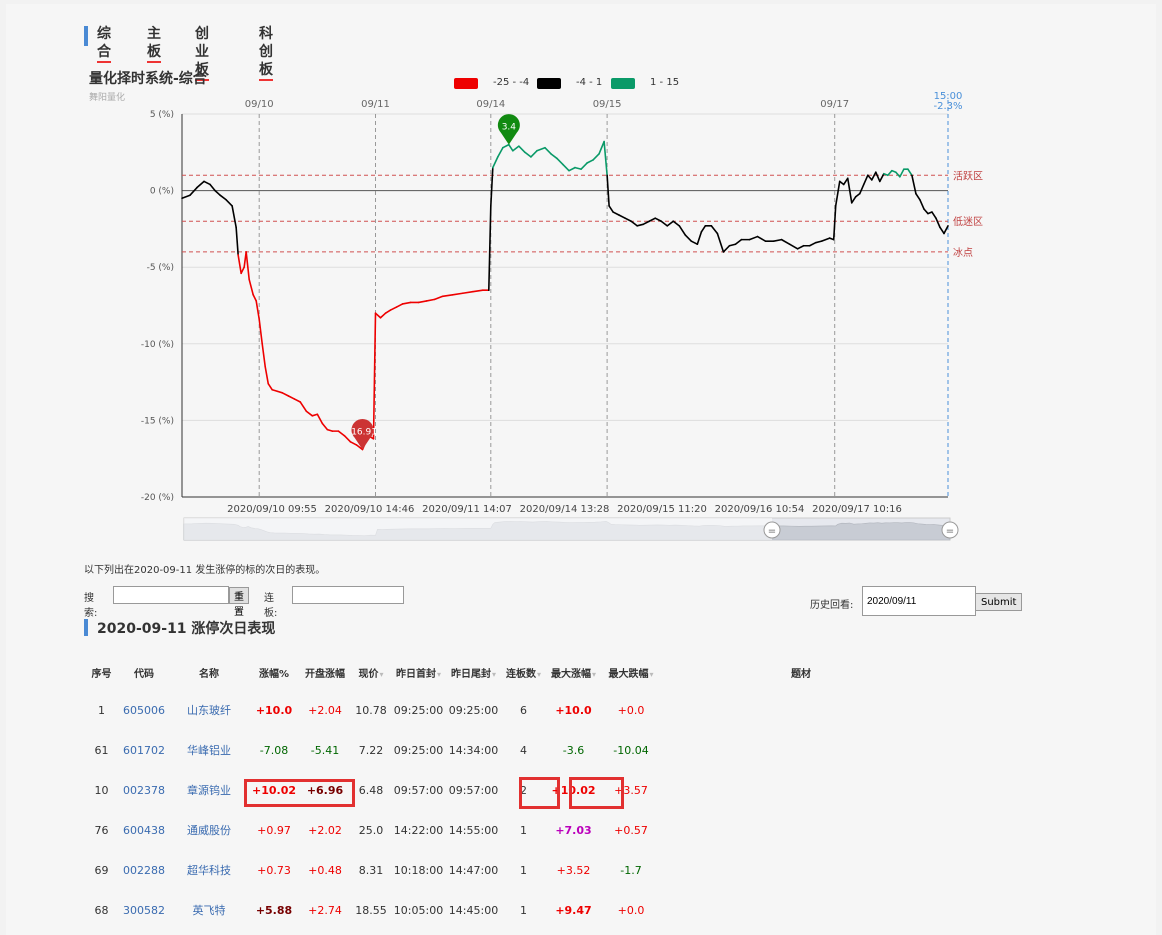  I want to click on column-header: 昨日尾封▾, so click(473, 672).